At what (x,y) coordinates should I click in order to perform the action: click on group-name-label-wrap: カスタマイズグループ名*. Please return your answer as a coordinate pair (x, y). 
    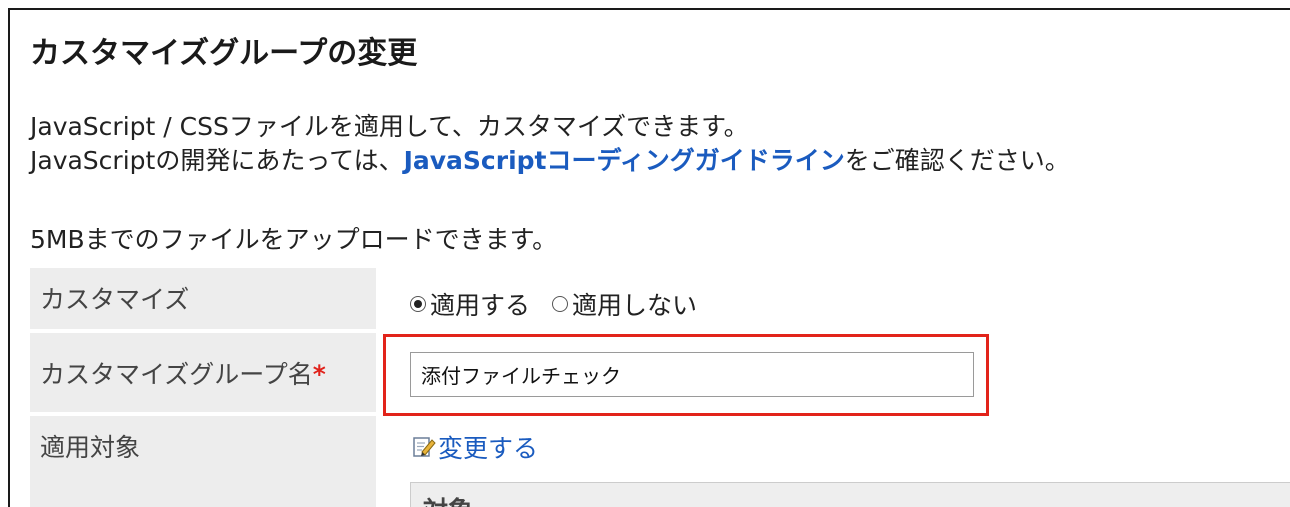
    Looking at the image, I should click on (183, 373).